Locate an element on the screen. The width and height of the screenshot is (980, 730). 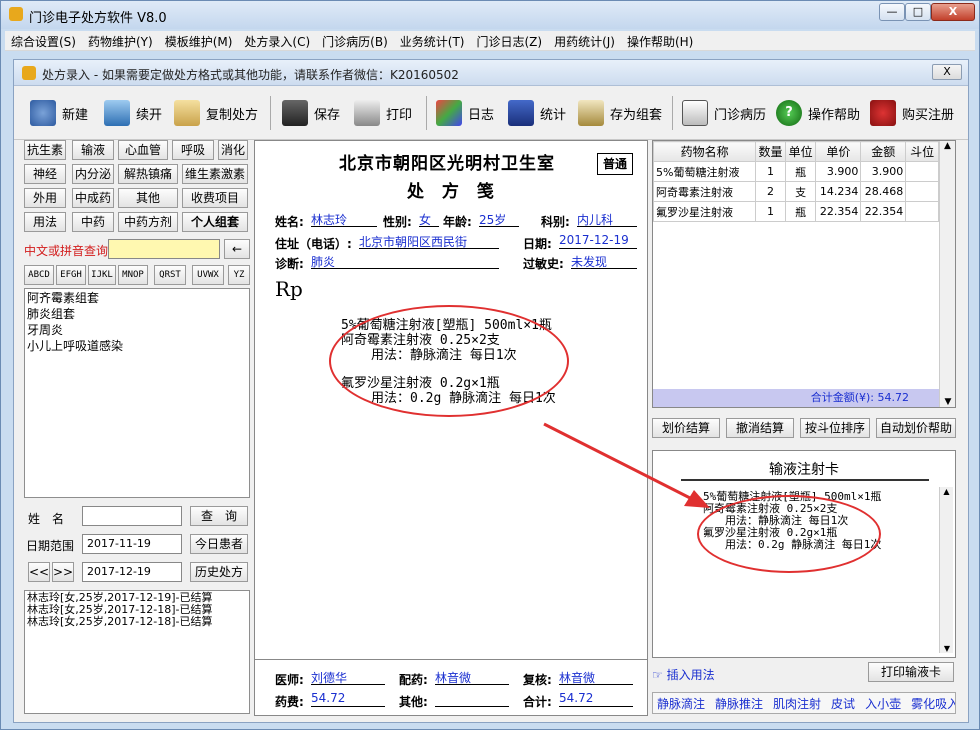
insert-usage-link: ☞ 插入用法 is located at coordinates (683, 674).